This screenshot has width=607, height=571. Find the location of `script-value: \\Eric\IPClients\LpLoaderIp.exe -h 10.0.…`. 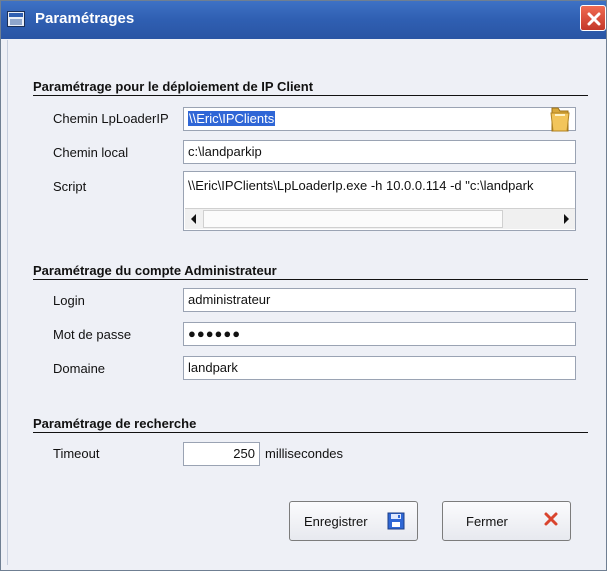

script-value: \\Eric\IPClients\LpLoaderIp.exe -h 10.0.… is located at coordinates (361, 185).